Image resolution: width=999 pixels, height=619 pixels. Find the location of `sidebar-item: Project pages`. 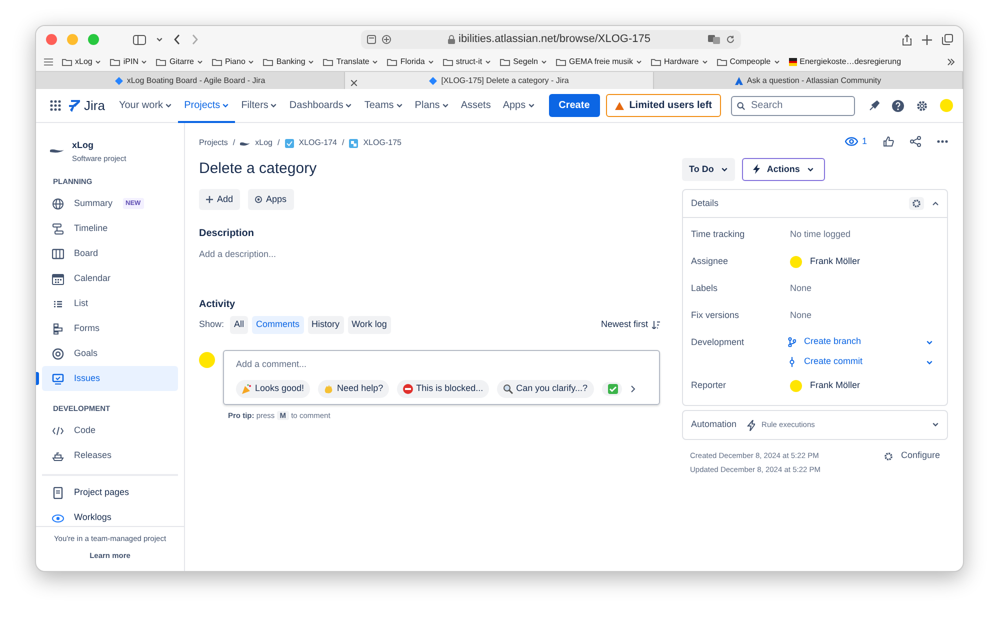

sidebar-item: Project pages is located at coordinates (110, 493).